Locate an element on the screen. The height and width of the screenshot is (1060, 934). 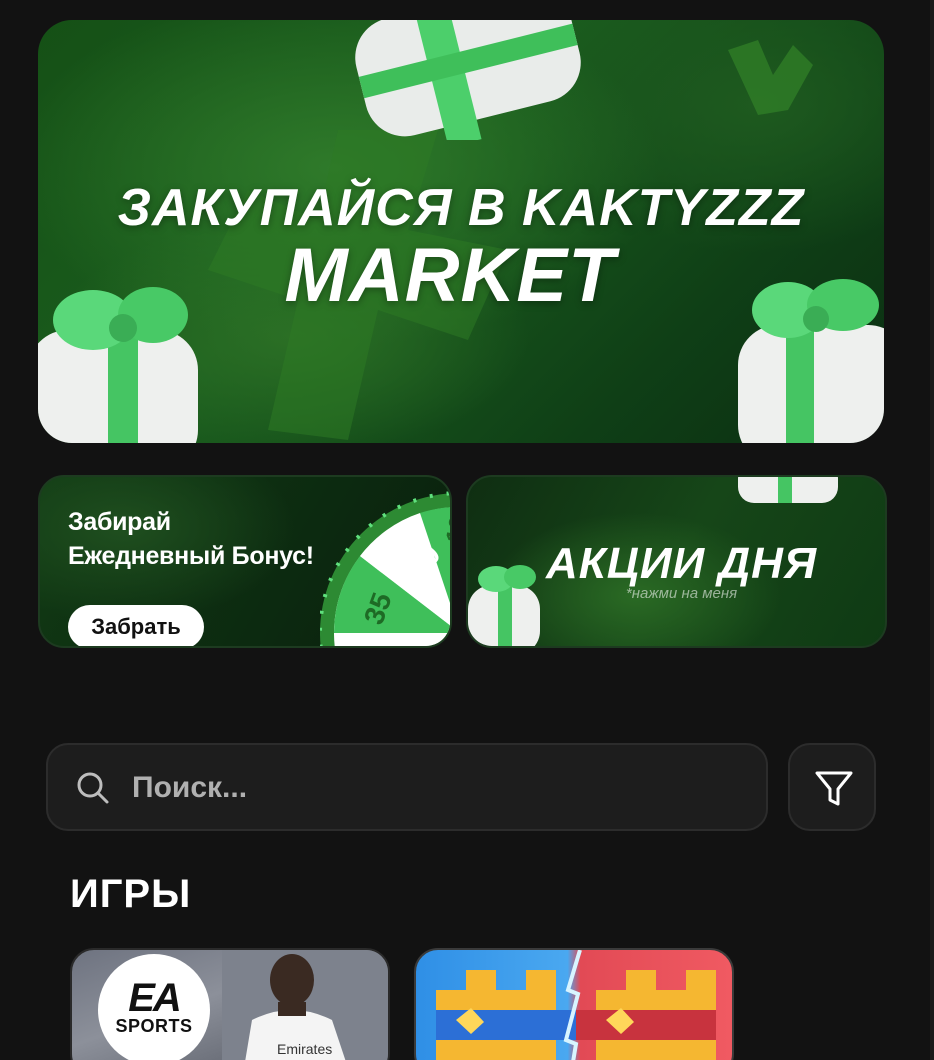
filter-icon is located at coordinates (834, 788).